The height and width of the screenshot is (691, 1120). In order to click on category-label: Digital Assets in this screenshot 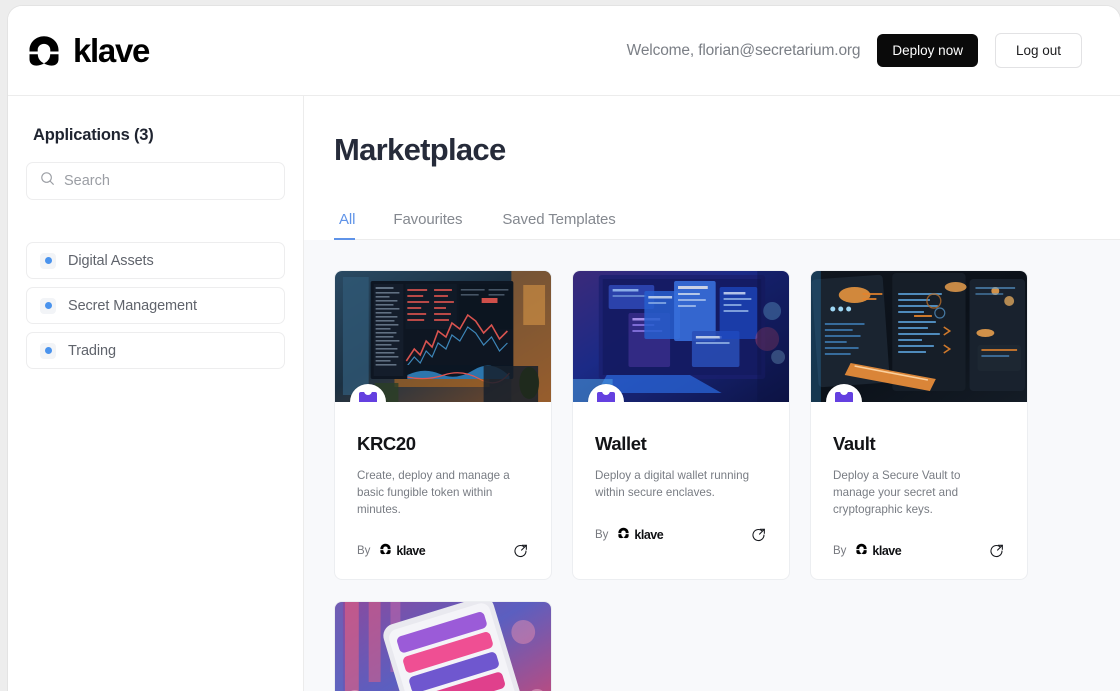, I will do `click(111, 260)`.